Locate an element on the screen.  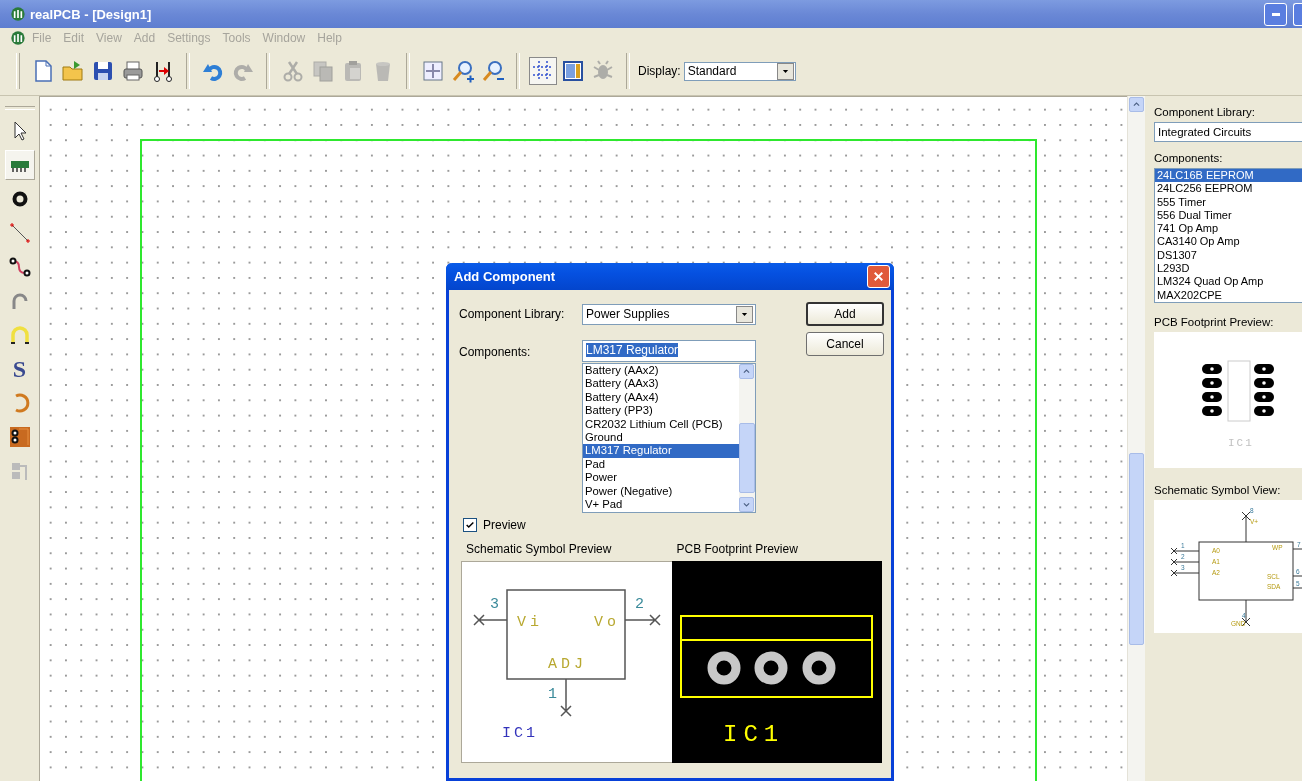
schematic-label: Schematic Symbol View: is located at coordinates (1218, 490).